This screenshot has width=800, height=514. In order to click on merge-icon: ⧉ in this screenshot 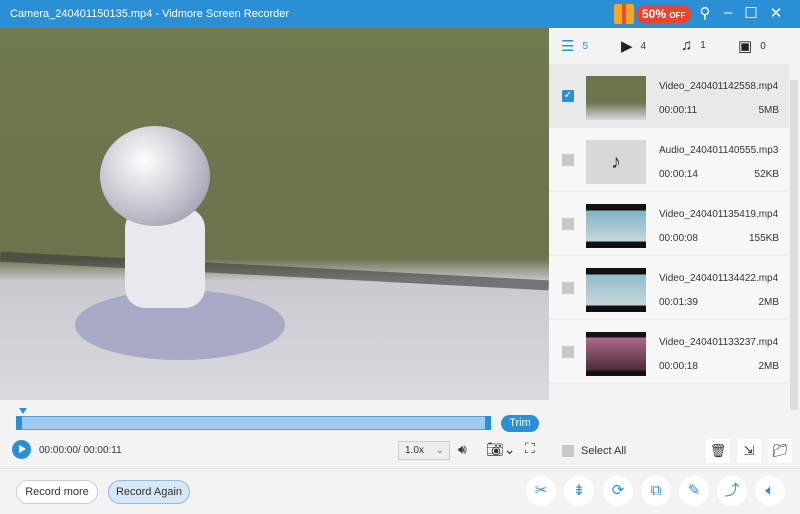, I will do `click(656, 491)`.